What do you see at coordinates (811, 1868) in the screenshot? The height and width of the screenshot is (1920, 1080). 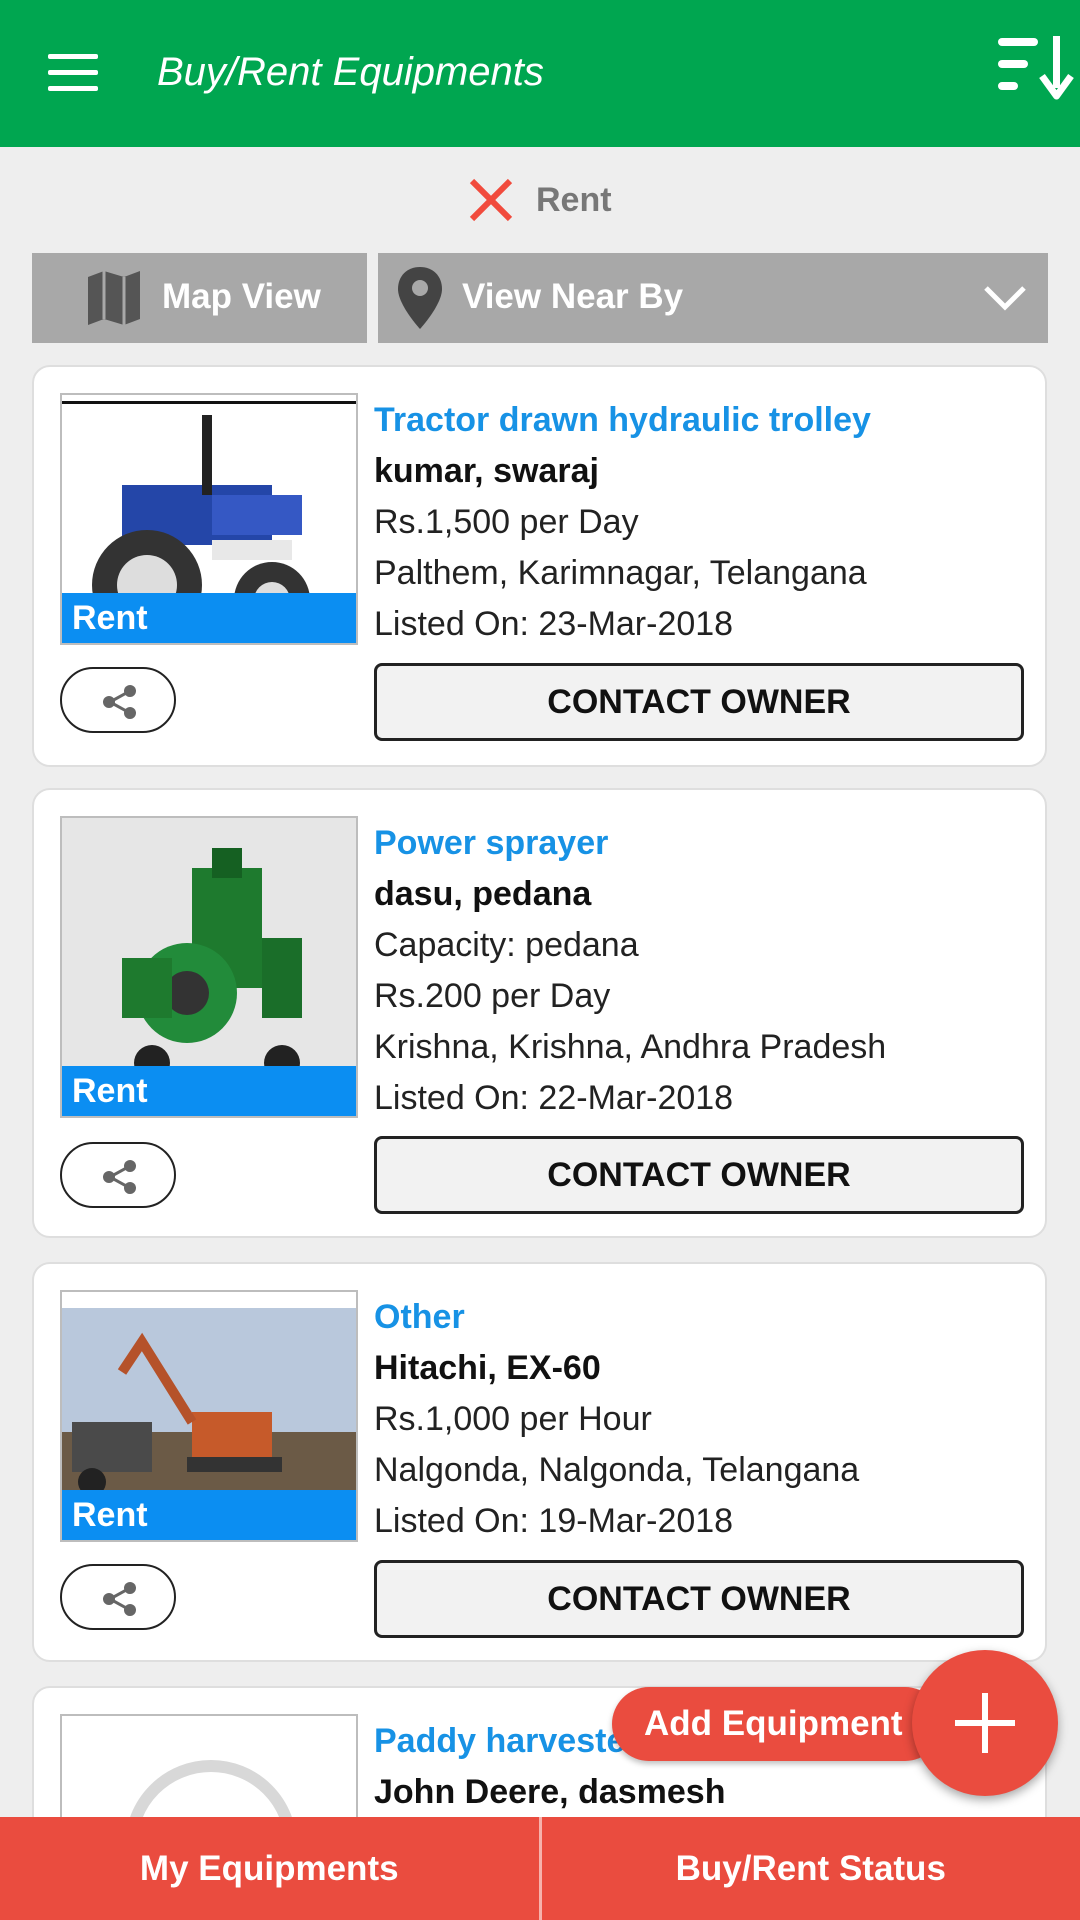 I see `tab-buy-rent-status: Buy/Rent Status` at bounding box center [811, 1868].